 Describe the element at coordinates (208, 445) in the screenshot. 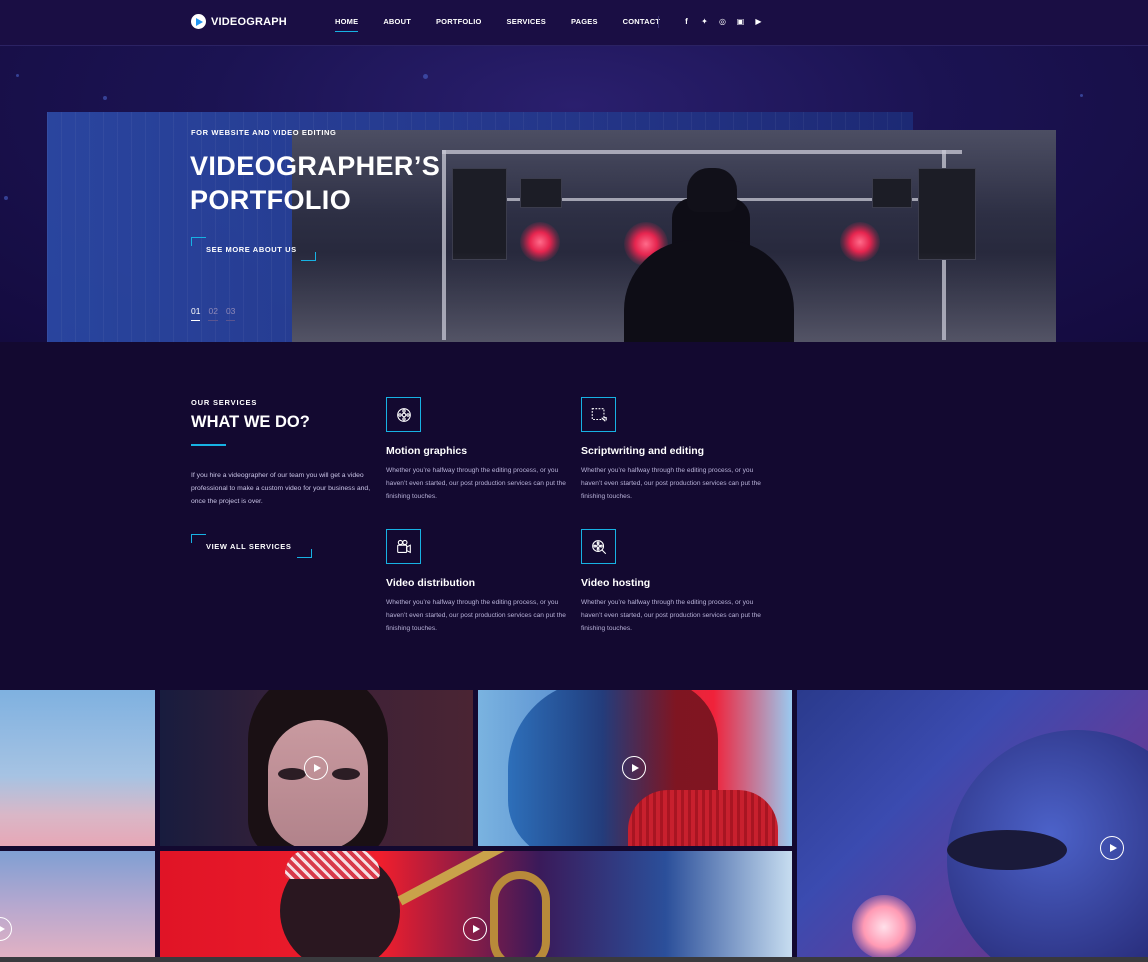

I see `title-underline` at that location.